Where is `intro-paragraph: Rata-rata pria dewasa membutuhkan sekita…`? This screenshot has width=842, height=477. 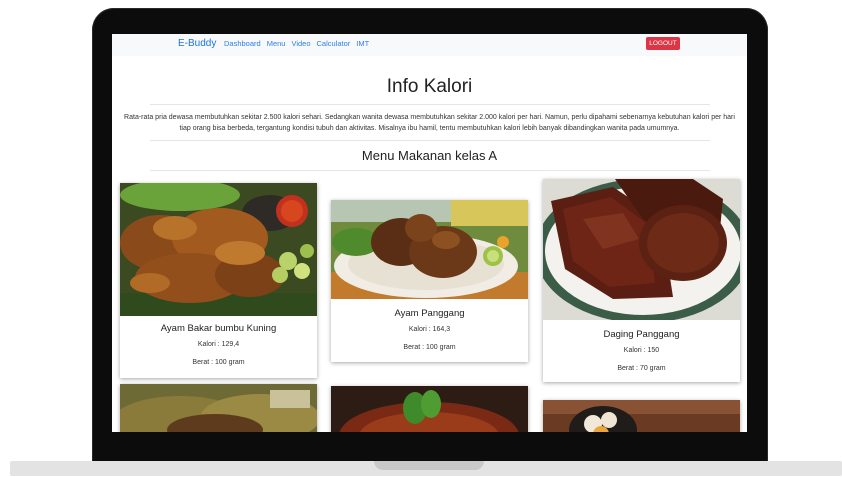 intro-paragraph: Rata-rata pria dewasa membutuhkan sekita… is located at coordinates (429, 123).